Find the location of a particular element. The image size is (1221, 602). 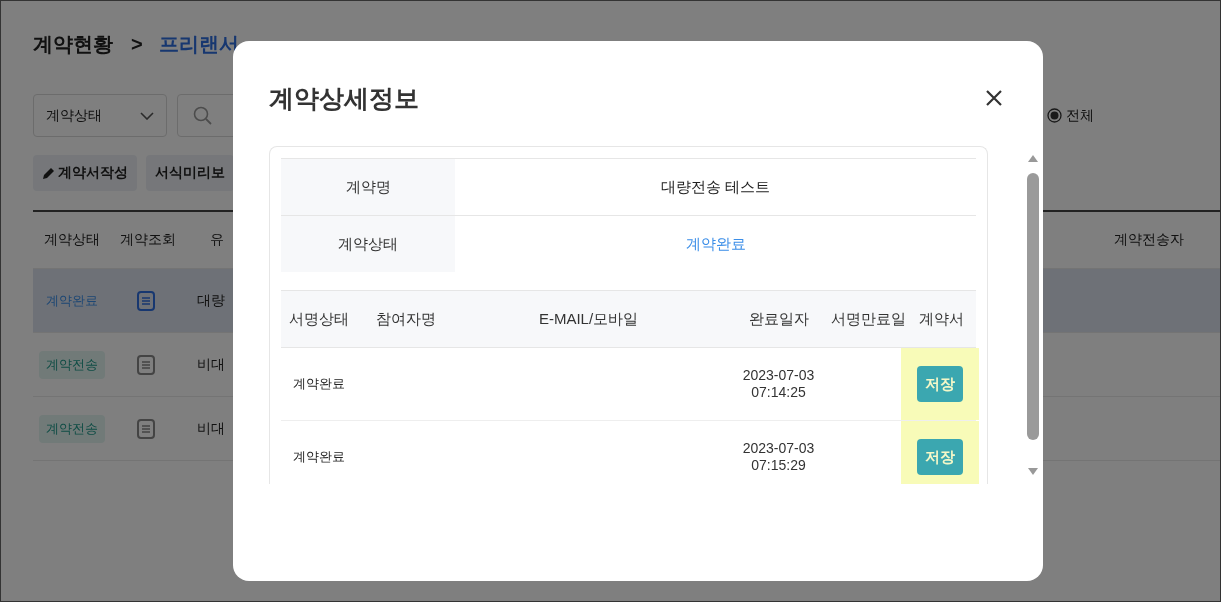

close-icon is located at coordinates (994, 98).